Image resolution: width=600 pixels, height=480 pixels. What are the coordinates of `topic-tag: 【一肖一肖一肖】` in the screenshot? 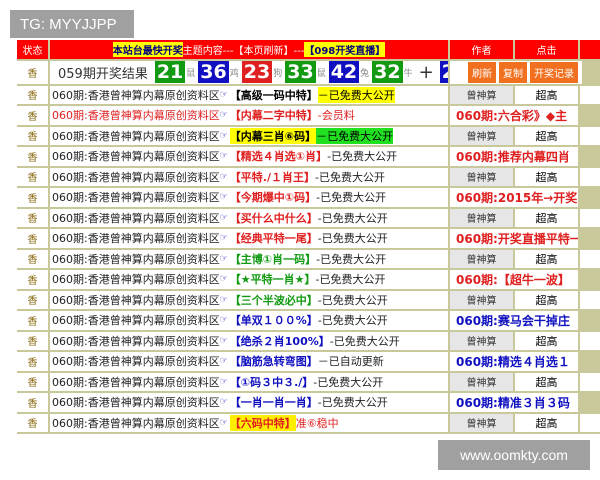 It's located at (274, 402).